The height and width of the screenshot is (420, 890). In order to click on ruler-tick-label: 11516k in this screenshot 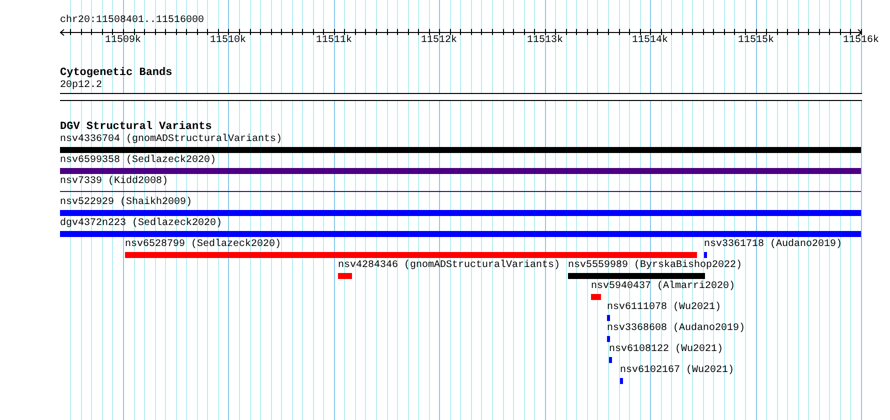, I will do `click(861, 41)`.